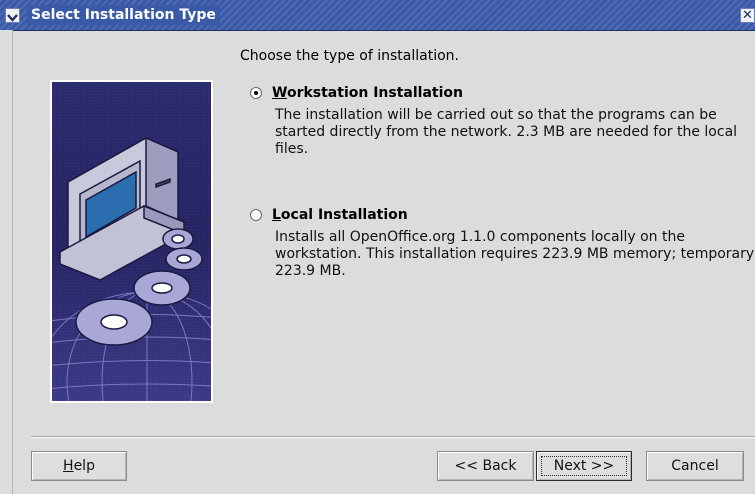 This screenshot has height=494, width=755. What do you see at coordinates (393, 437) in the screenshot?
I see `button-separator` at bounding box center [393, 437].